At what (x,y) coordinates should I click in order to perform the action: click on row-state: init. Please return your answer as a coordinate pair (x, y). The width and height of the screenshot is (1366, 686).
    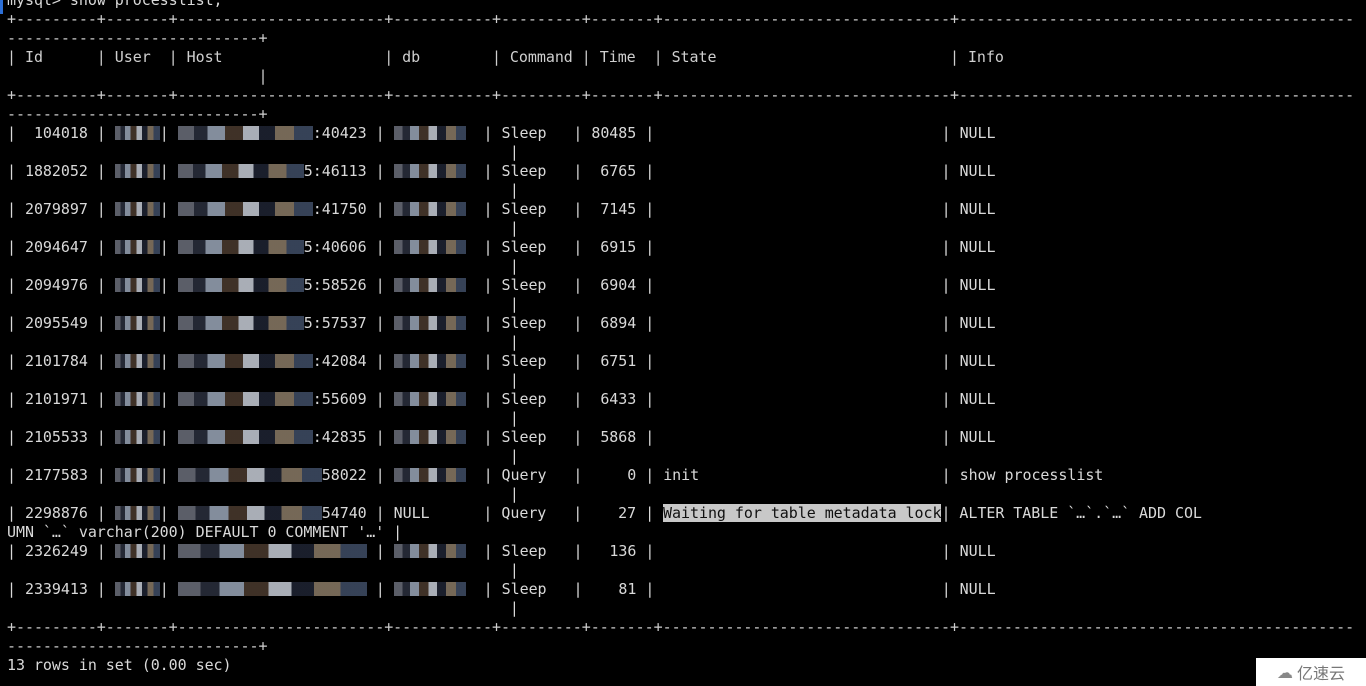
    Looking at the image, I should click on (681, 475).